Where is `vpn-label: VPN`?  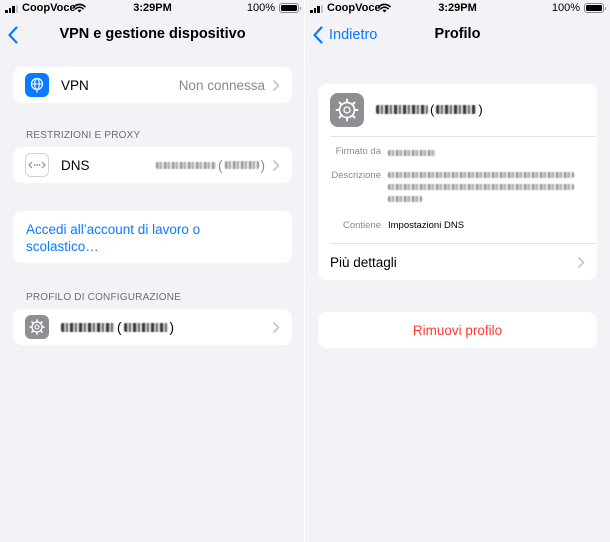 vpn-label: VPN is located at coordinates (75, 85).